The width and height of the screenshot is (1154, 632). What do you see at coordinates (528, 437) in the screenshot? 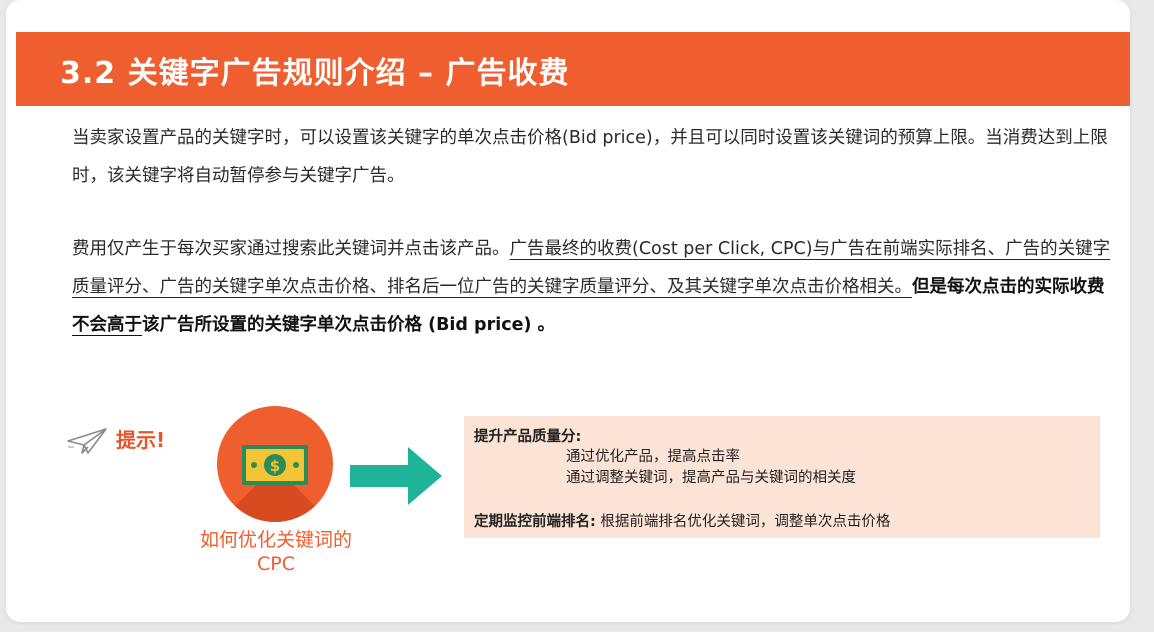
I see `tip-box-heading-quality: 提升产品质量分:` at bounding box center [528, 437].